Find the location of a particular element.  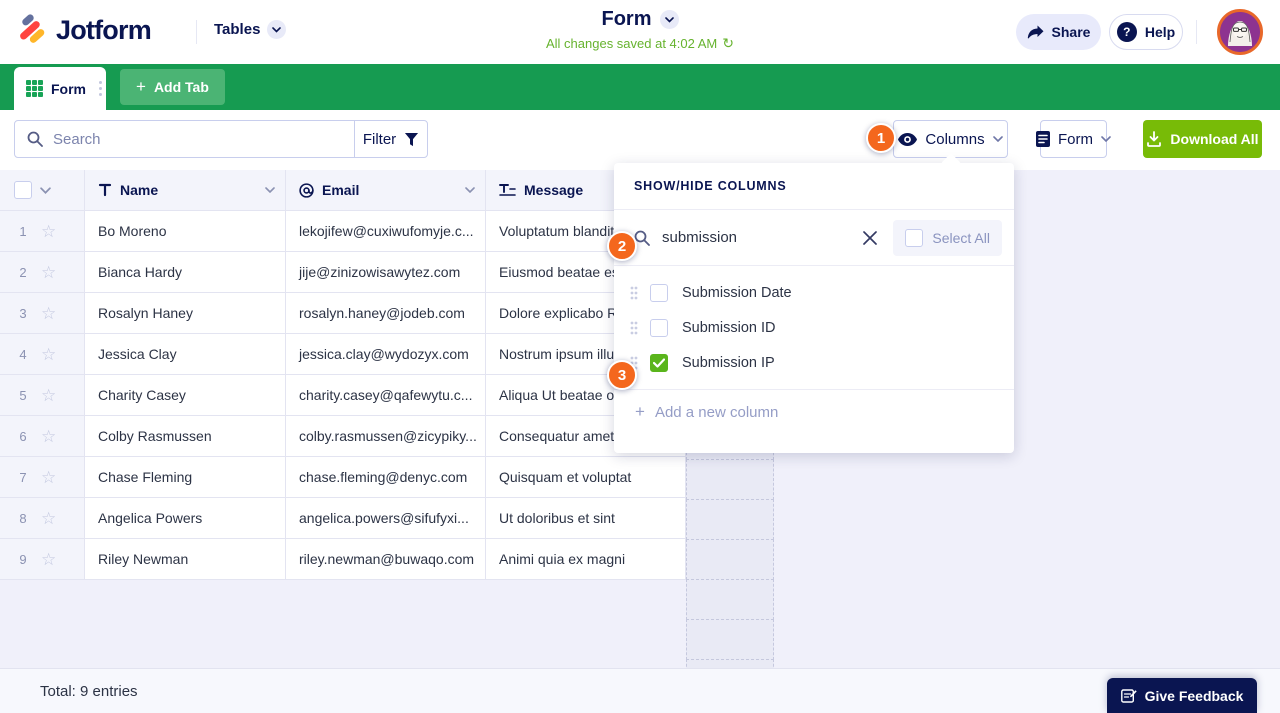

filter-button: Filter is located at coordinates (391, 139).